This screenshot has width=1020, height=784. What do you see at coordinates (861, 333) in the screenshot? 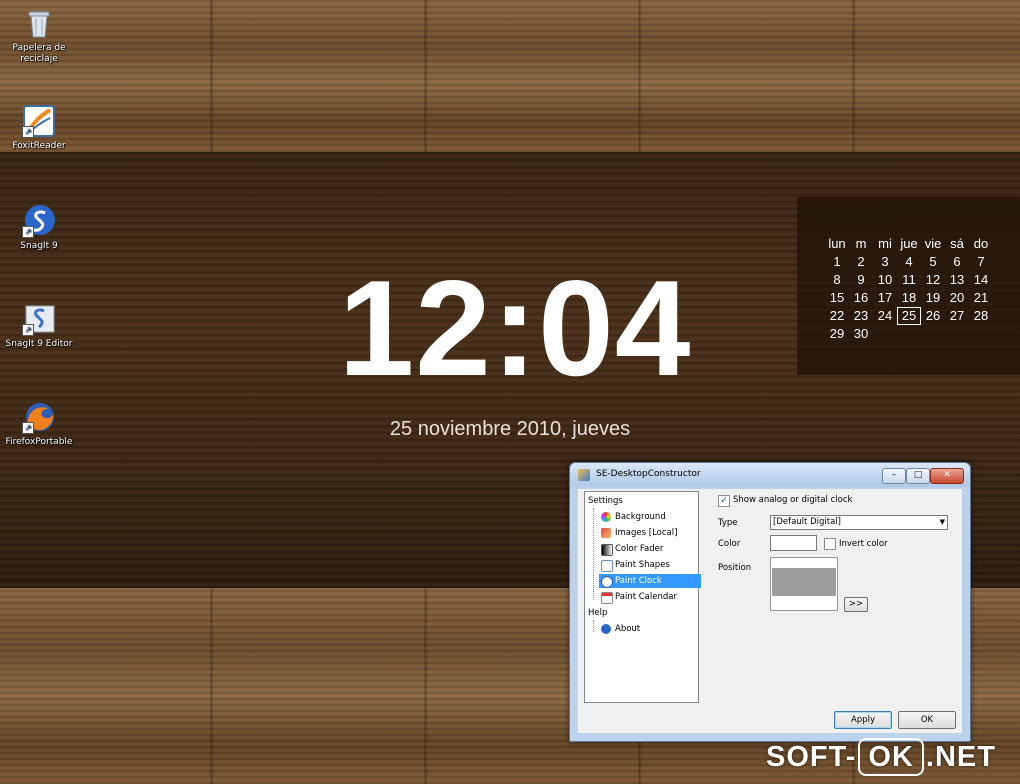
I see `calendar-day: 30` at bounding box center [861, 333].